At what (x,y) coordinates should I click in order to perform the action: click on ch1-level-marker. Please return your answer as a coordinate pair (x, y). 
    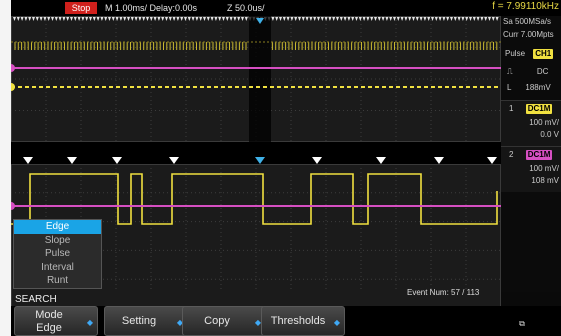
    Looking at the image, I should click on (13, 87).